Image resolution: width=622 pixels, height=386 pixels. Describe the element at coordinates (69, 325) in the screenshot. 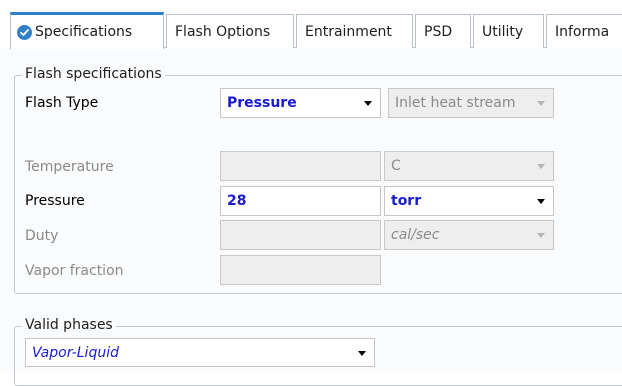

I see `valid-phases-title: Valid phases` at that location.